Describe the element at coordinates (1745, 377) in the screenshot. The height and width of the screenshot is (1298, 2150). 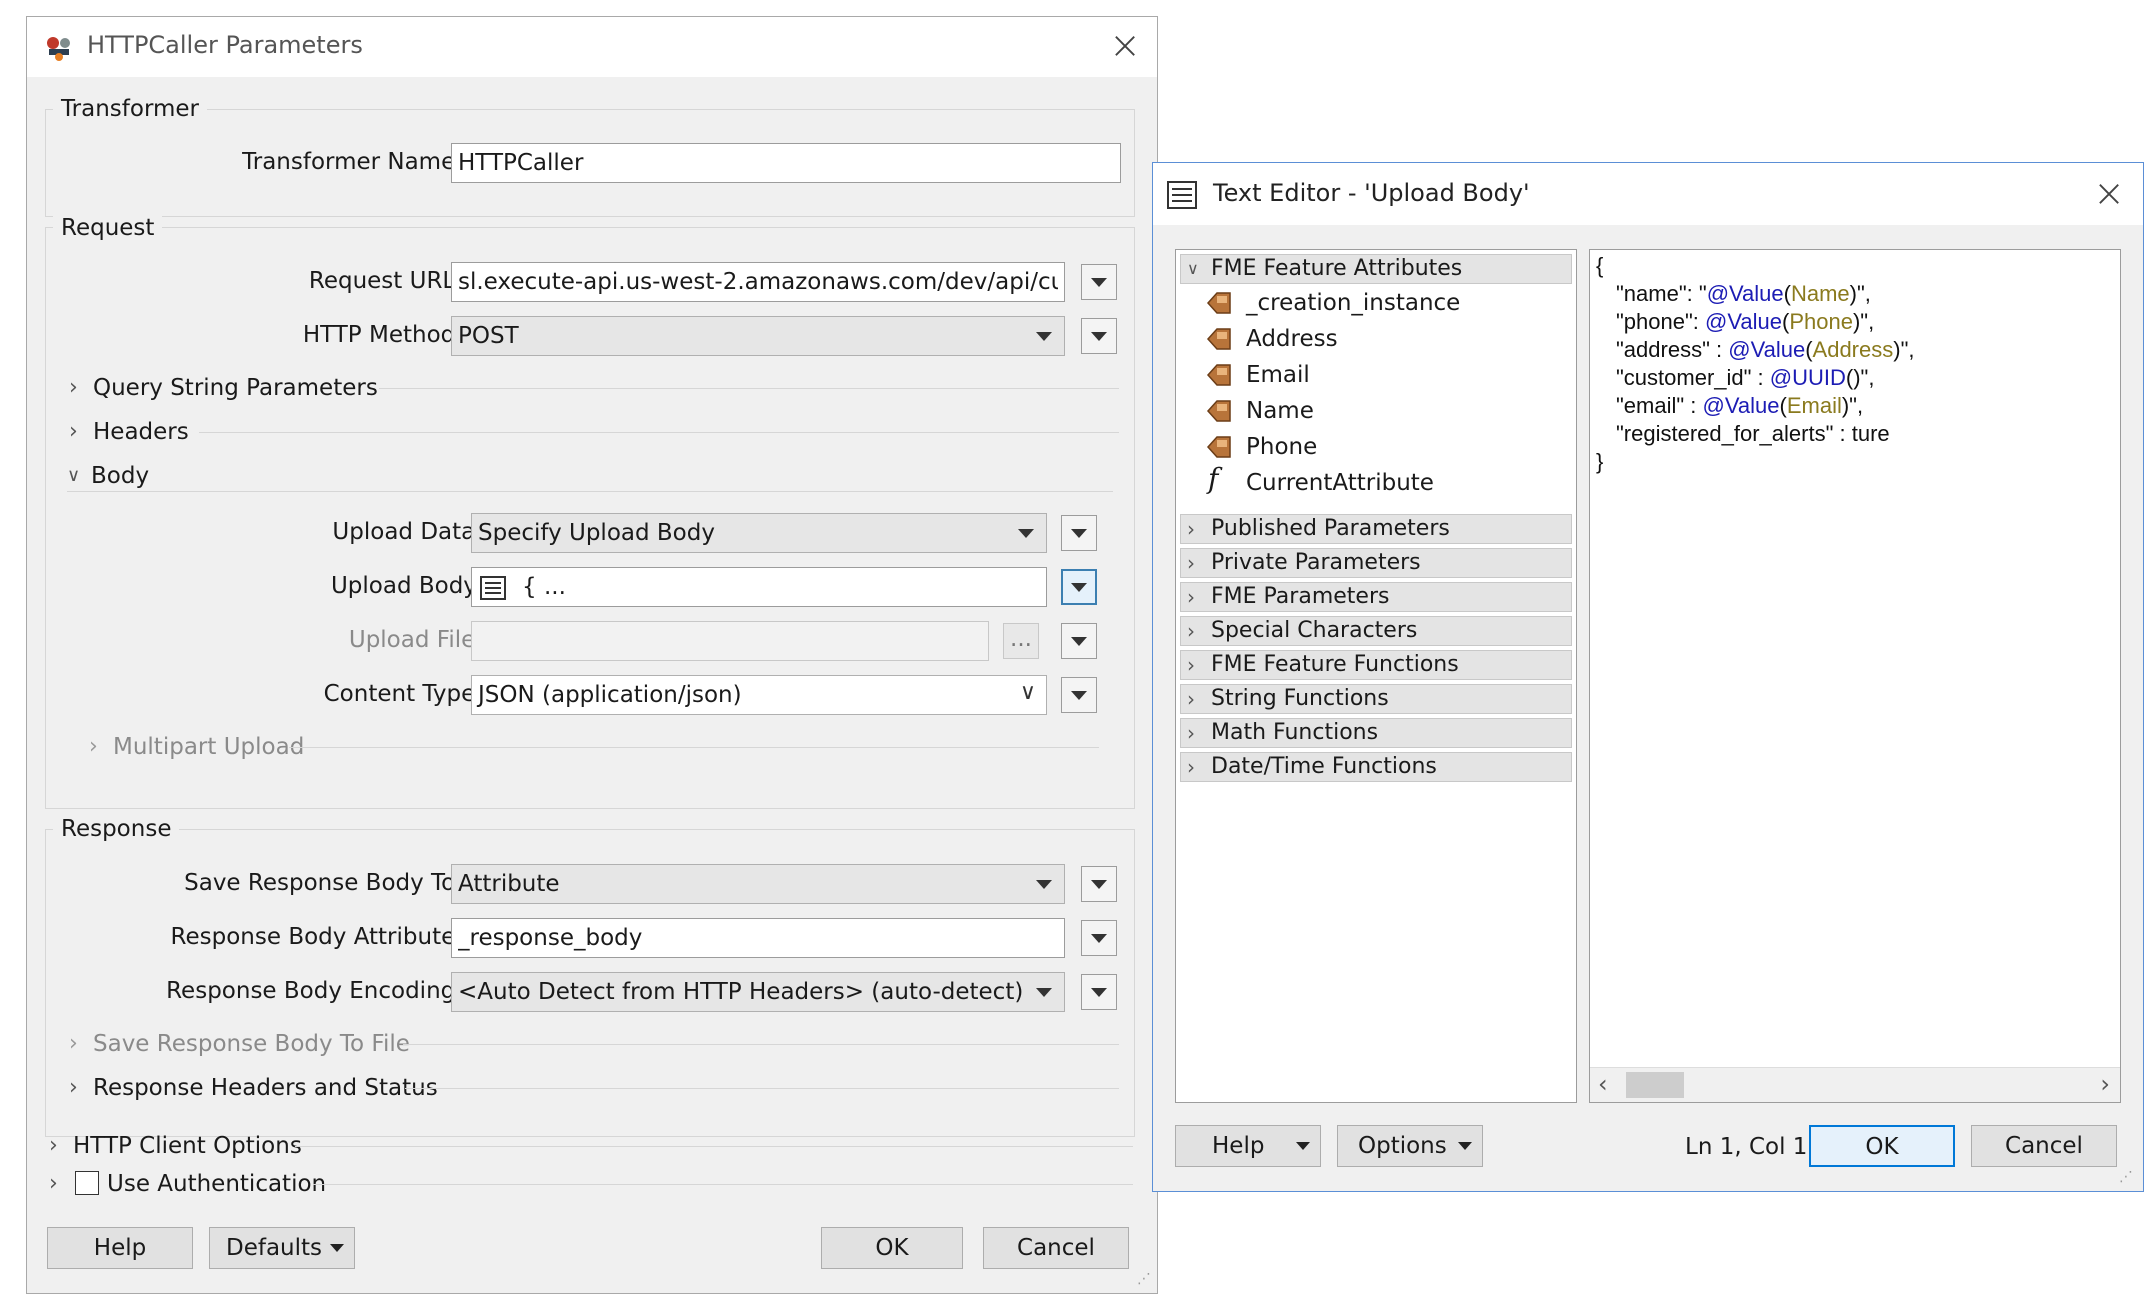
I see `code-line: "customer_id" : @UUID()",` at that location.